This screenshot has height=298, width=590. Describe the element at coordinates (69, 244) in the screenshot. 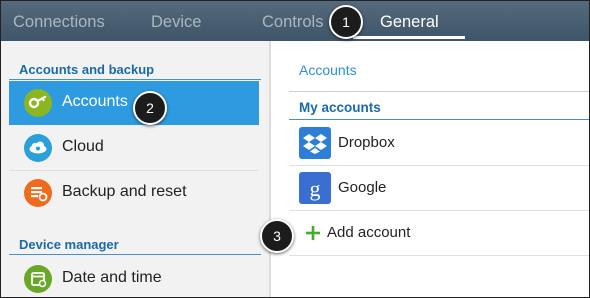

I see `section-header-device-manager: Device manager` at that location.